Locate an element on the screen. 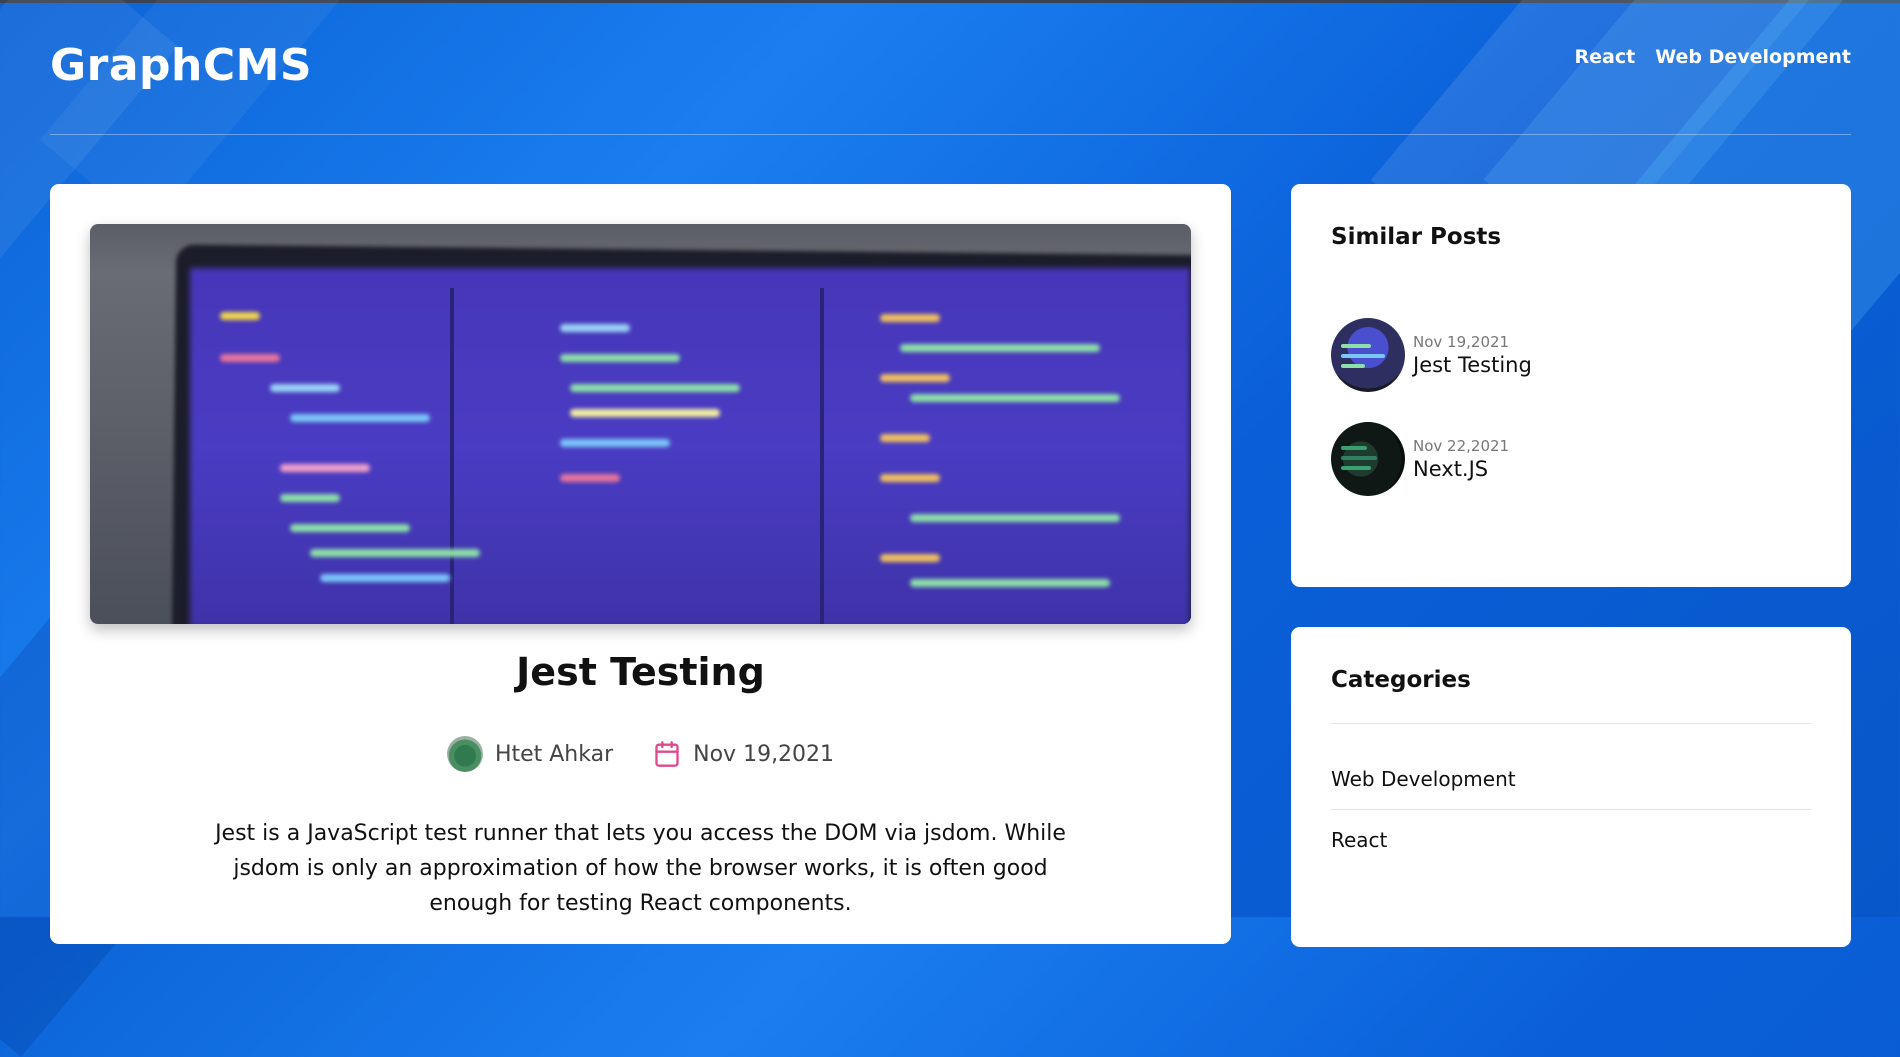 The image size is (1900, 1057). site-logo: GraphCMS is located at coordinates (181, 65).